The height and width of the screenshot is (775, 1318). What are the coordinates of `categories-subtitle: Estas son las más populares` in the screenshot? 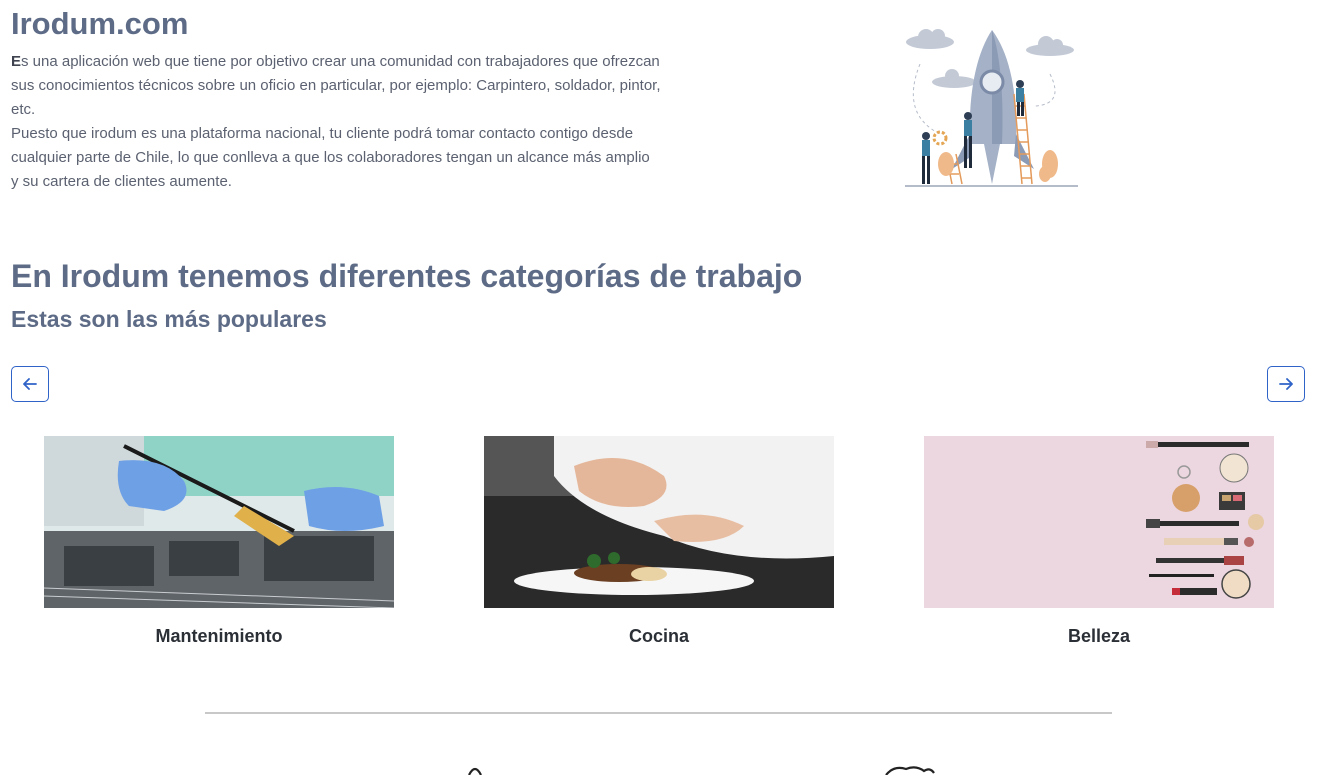 It's located at (169, 319).